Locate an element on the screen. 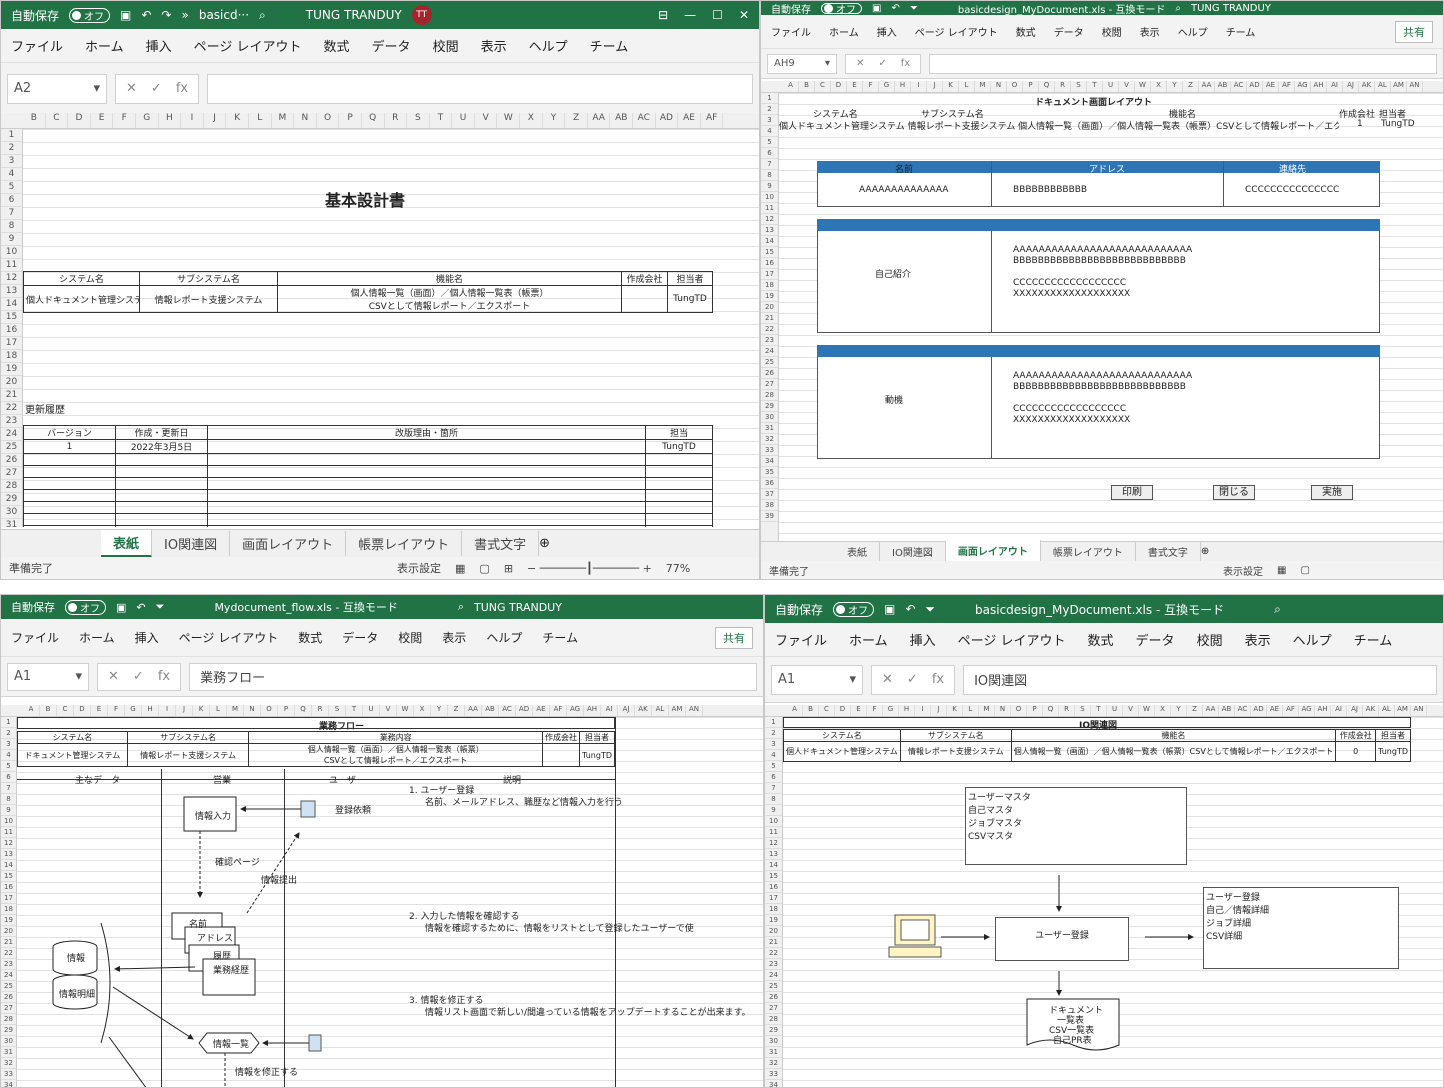  avatar: TT is located at coordinates (421, 15).